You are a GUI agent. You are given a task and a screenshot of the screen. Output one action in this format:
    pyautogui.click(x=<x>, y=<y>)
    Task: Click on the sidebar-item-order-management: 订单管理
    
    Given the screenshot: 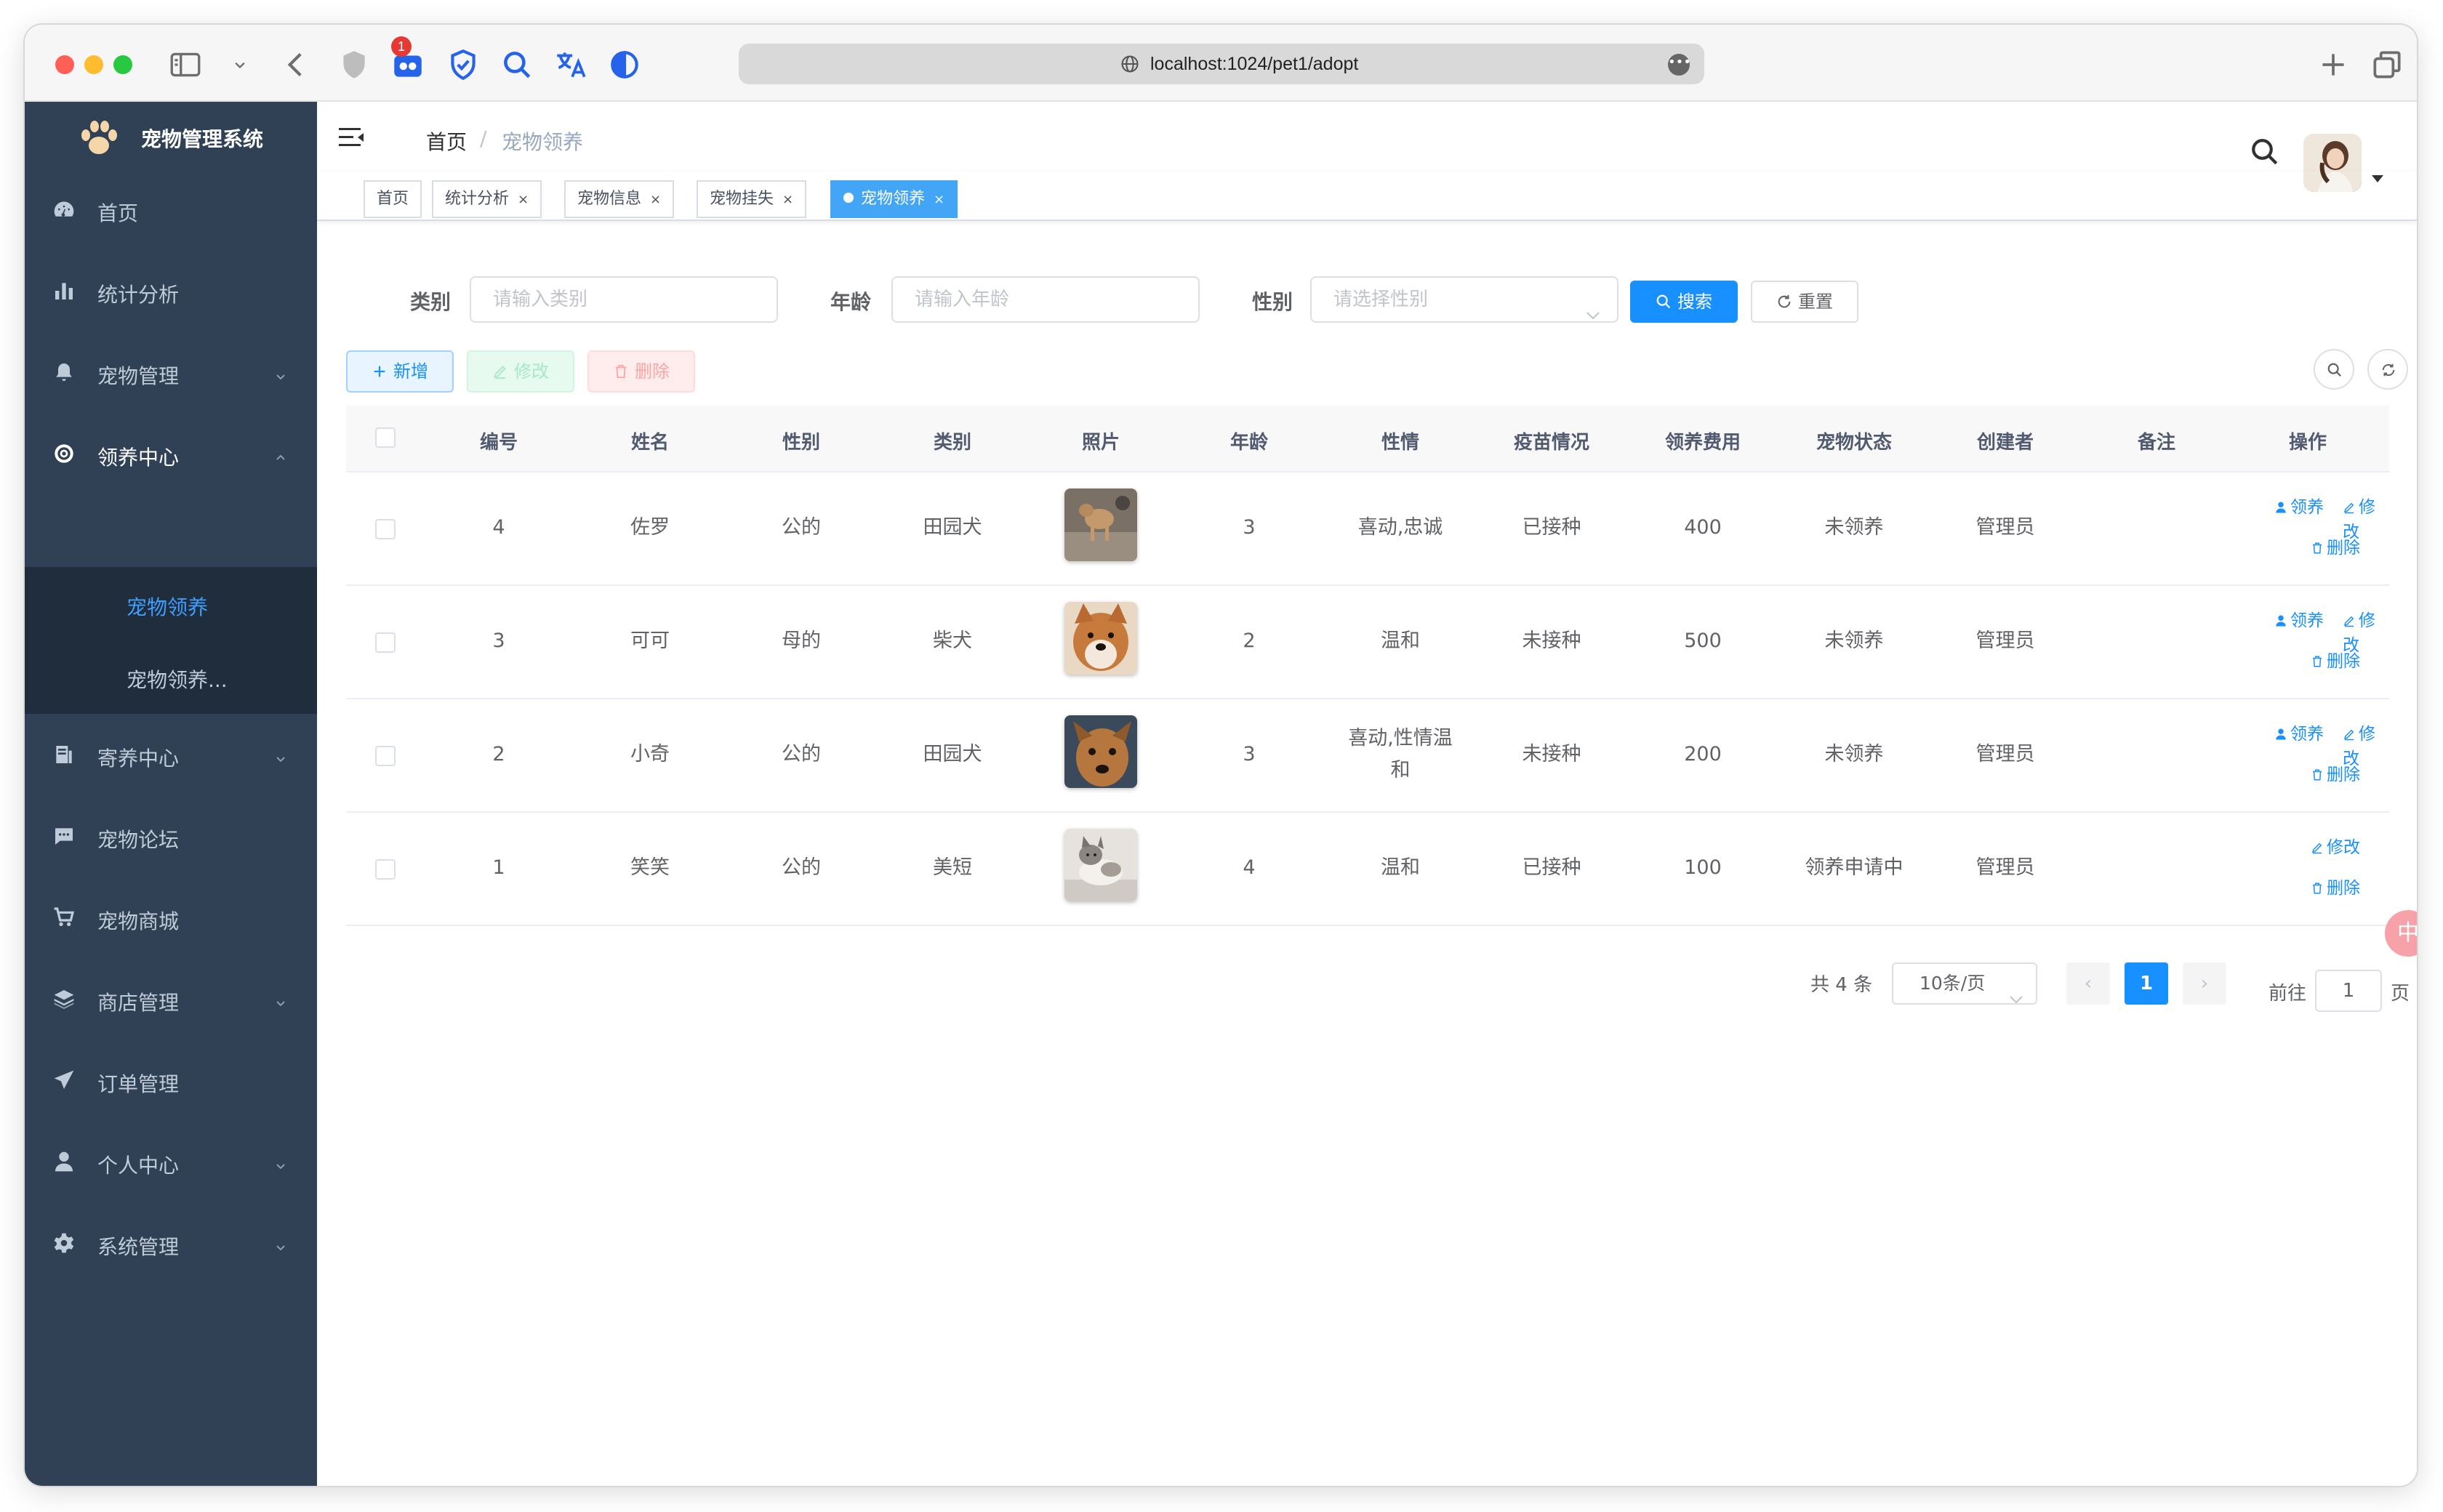 What is the action you would take?
    pyautogui.click(x=171, y=1080)
    